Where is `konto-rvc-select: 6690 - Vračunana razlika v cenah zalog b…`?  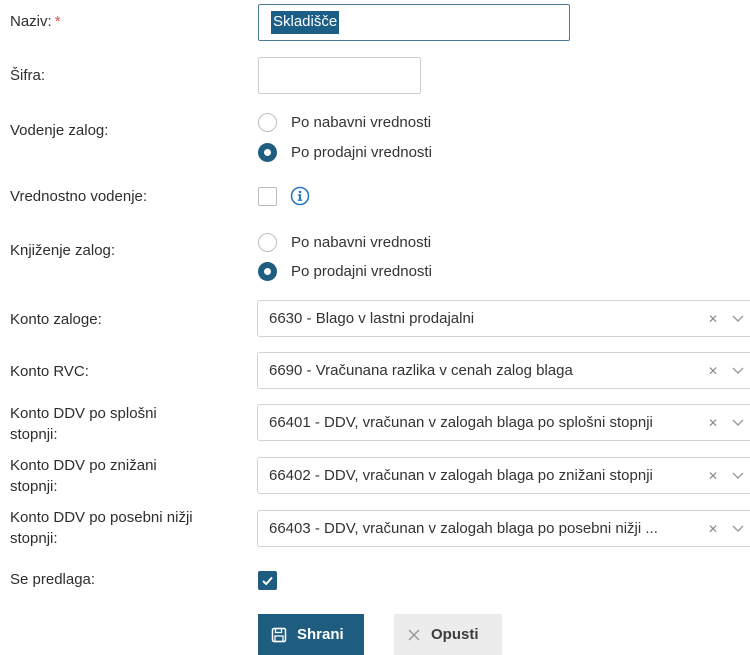
konto-rvc-select: 6690 - Vračunana razlika v cenah zalog b… is located at coordinates (503, 370).